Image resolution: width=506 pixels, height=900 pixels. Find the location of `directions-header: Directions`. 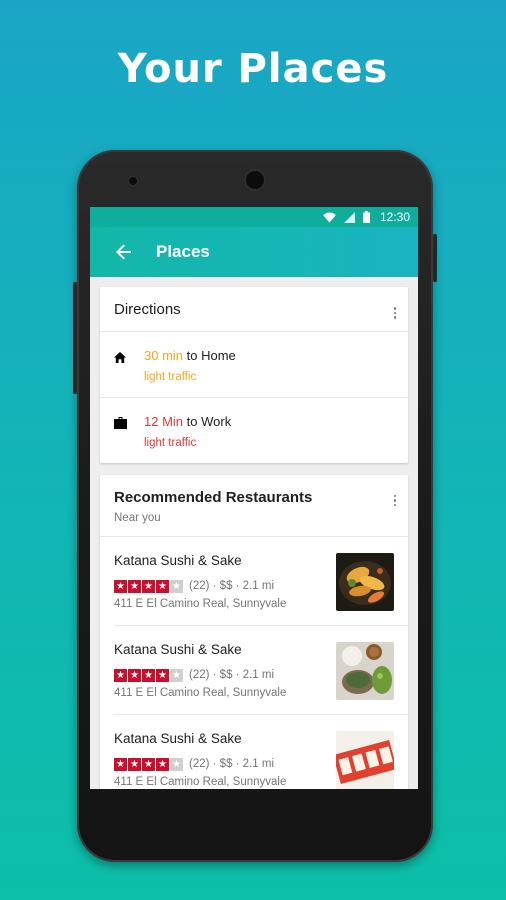

directions-header: Directions is located at coordinates (254, 309).